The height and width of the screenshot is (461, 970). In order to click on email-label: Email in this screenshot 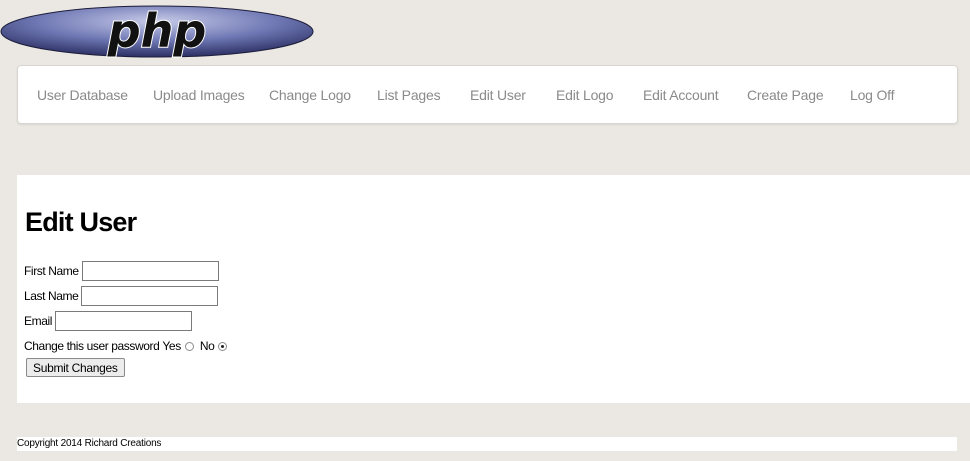, I will do `click(38, 321)`.